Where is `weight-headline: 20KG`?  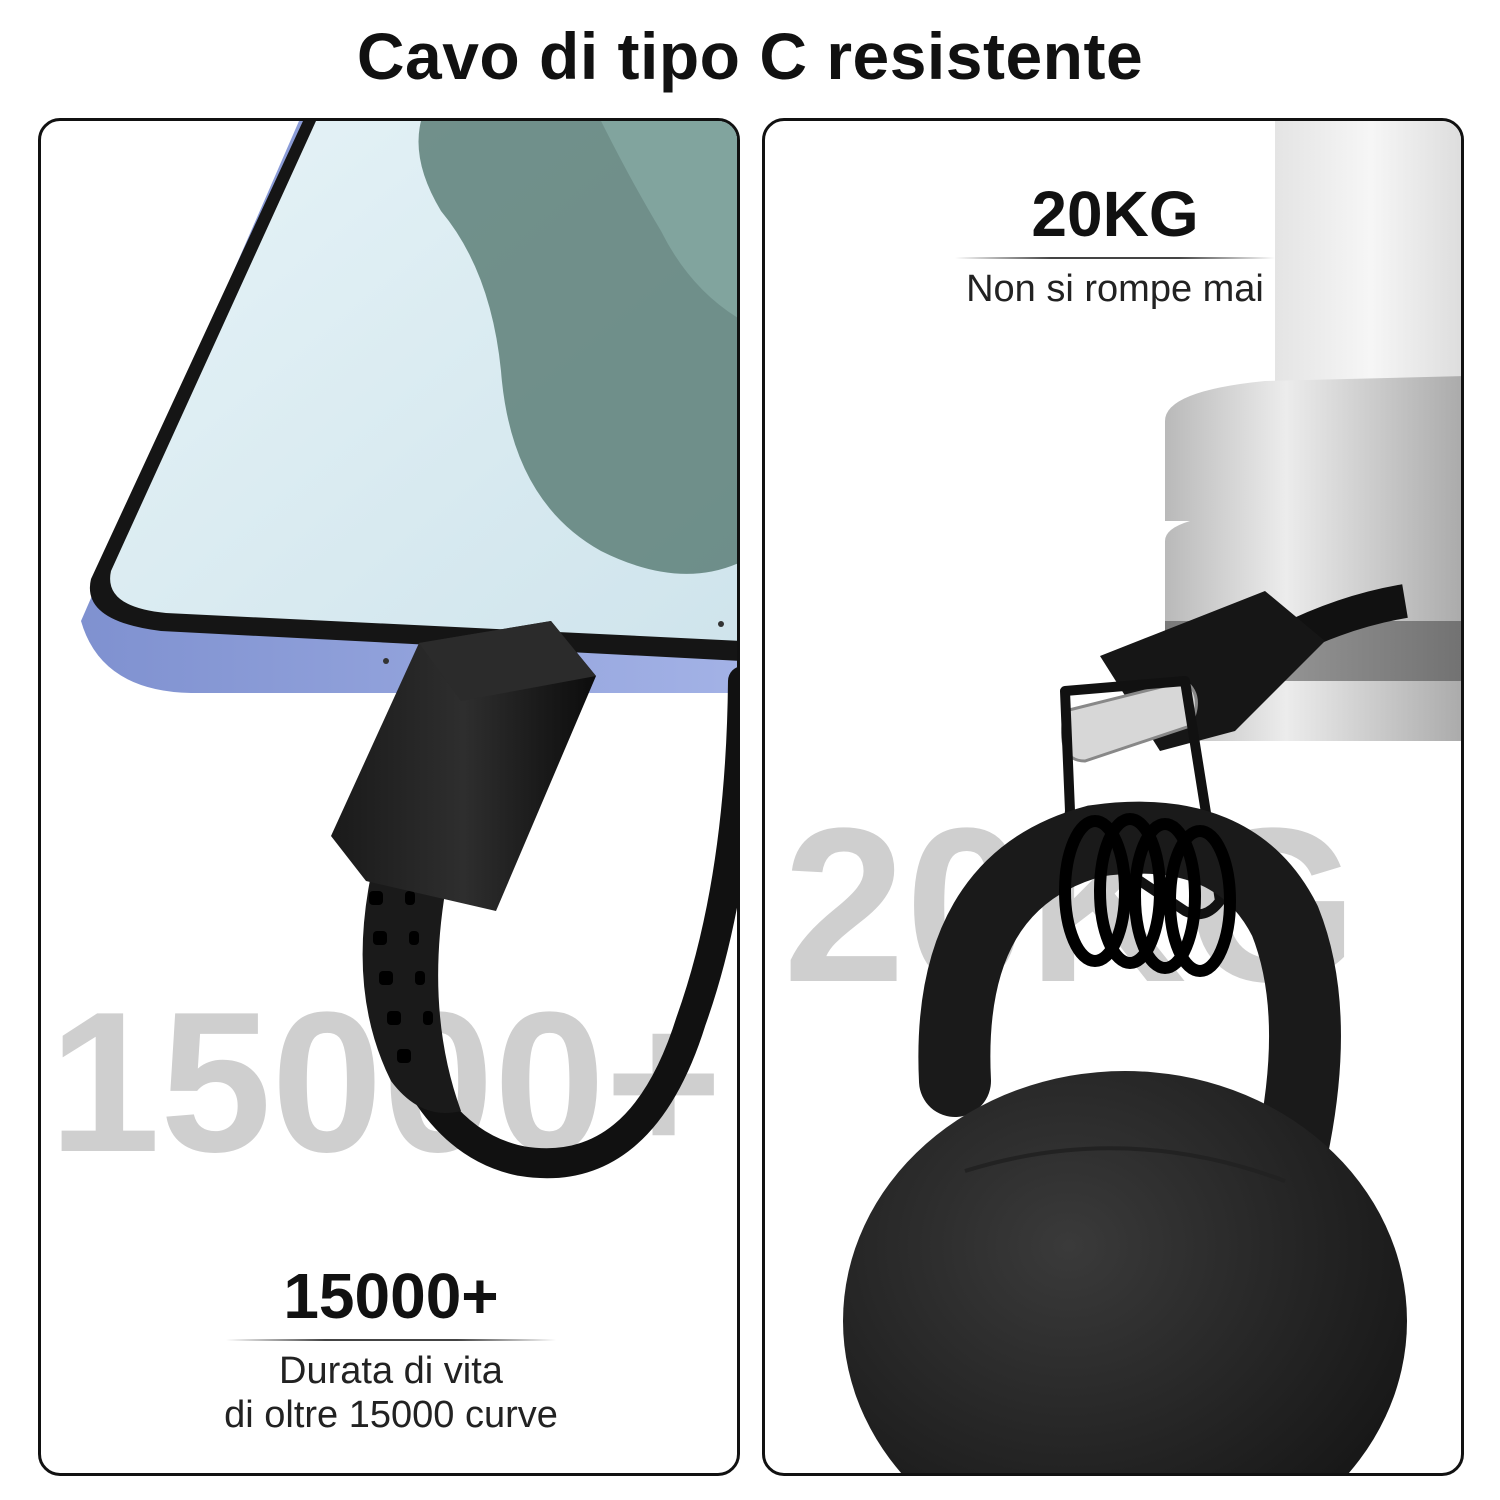 weight-headline: 20KG is located at coordinates (1115, 214).